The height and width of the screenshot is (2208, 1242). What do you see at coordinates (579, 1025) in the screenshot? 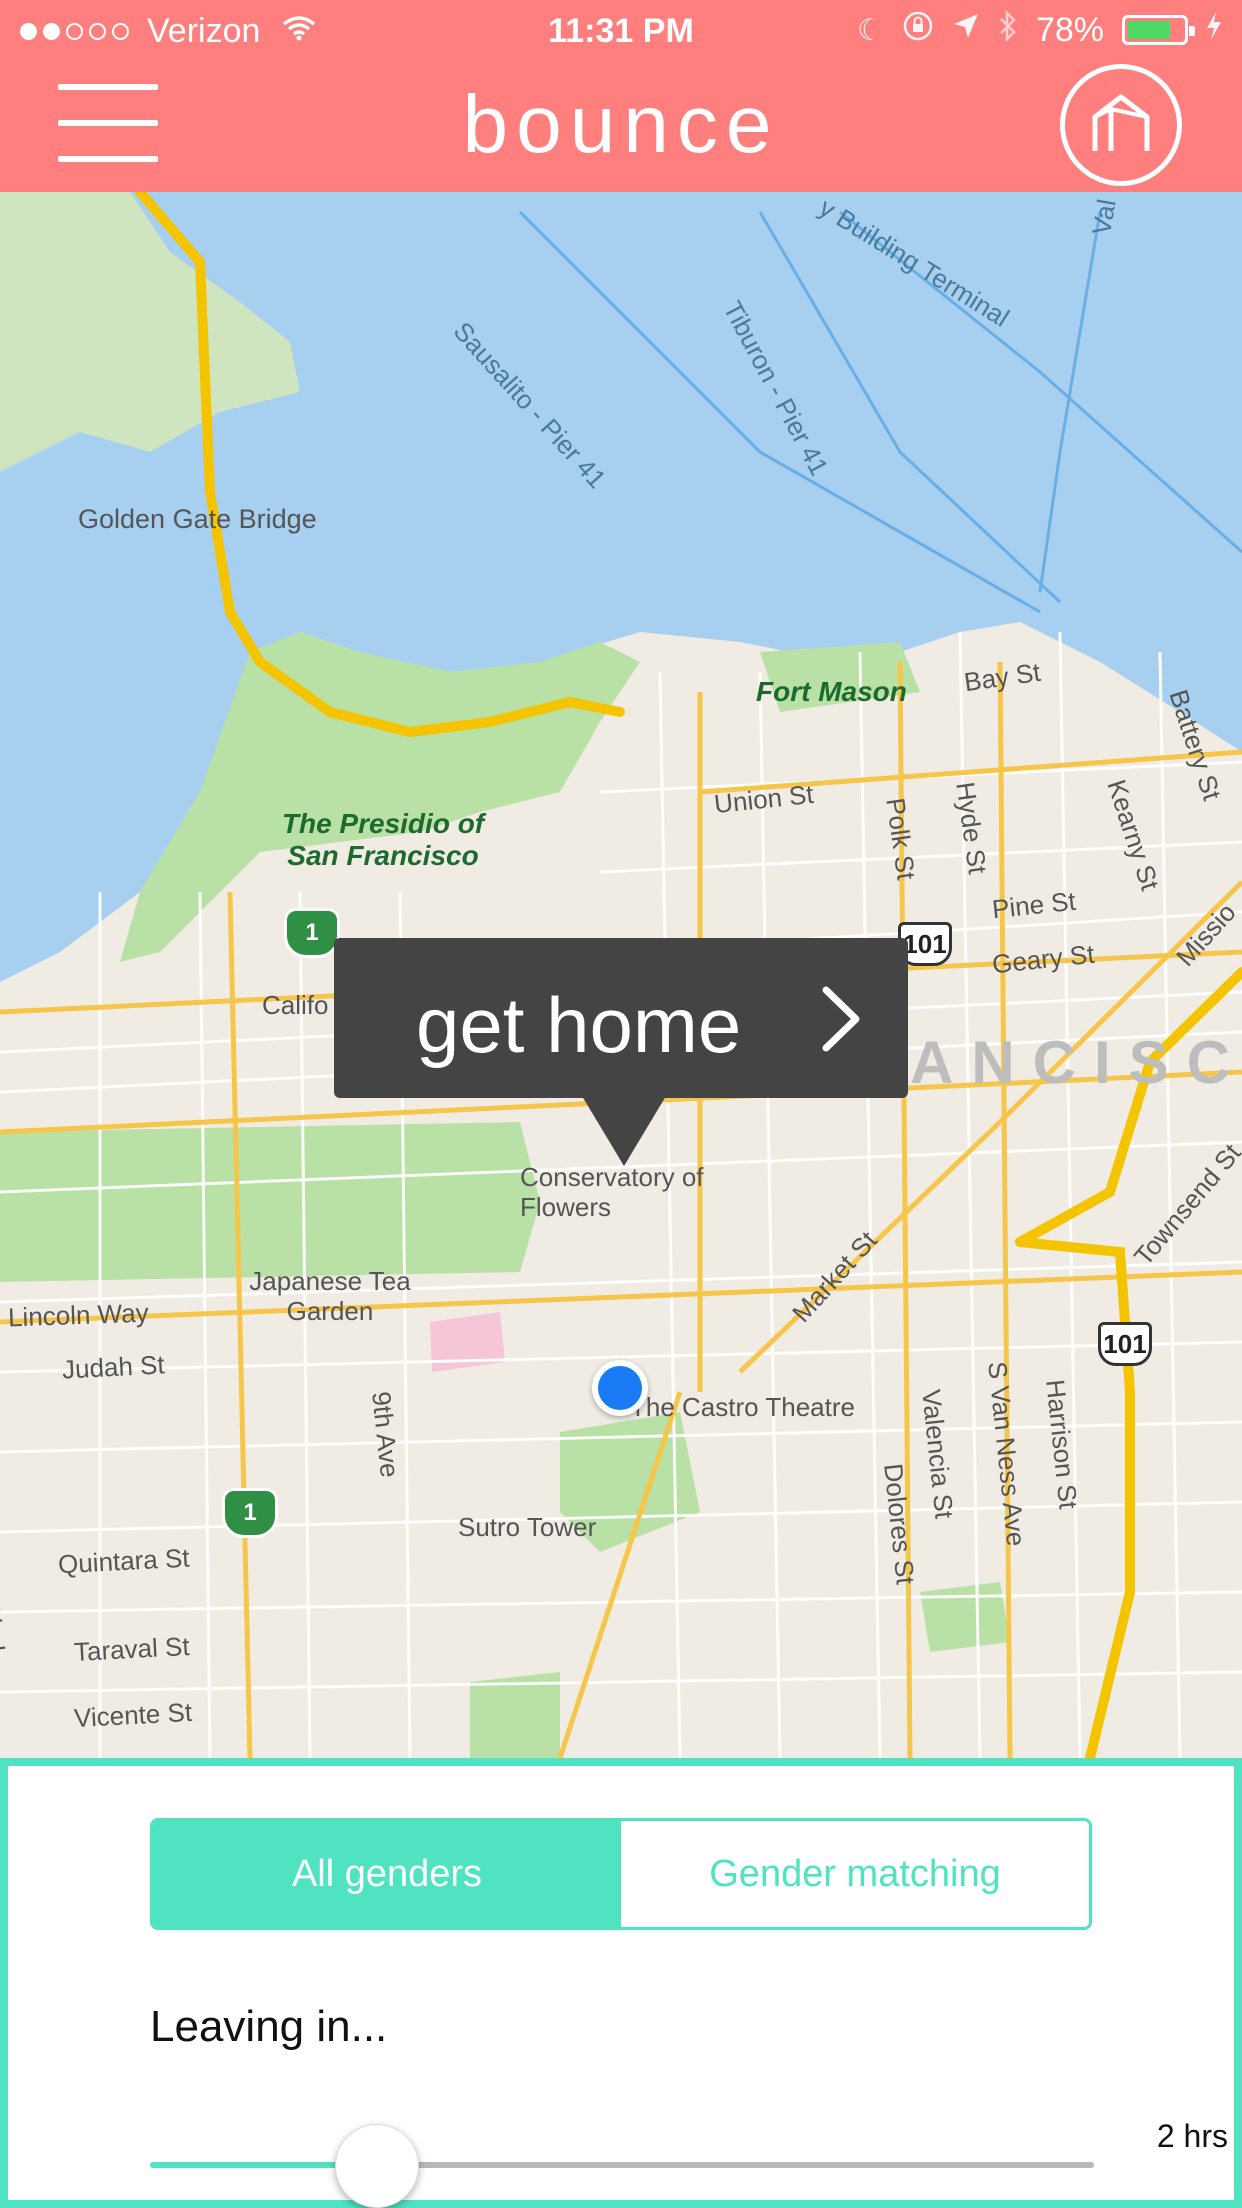
I see `get-home-label: get home` at bounding box center [579, 1025].